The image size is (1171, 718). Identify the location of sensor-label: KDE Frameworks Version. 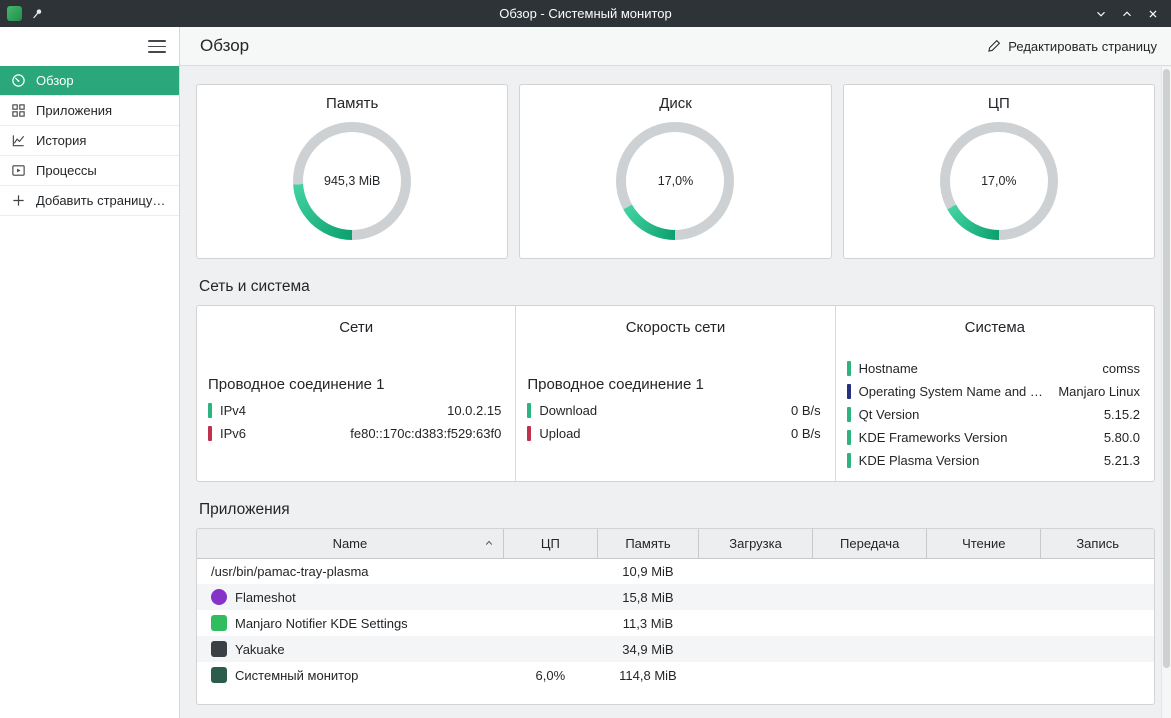
(933, 437).